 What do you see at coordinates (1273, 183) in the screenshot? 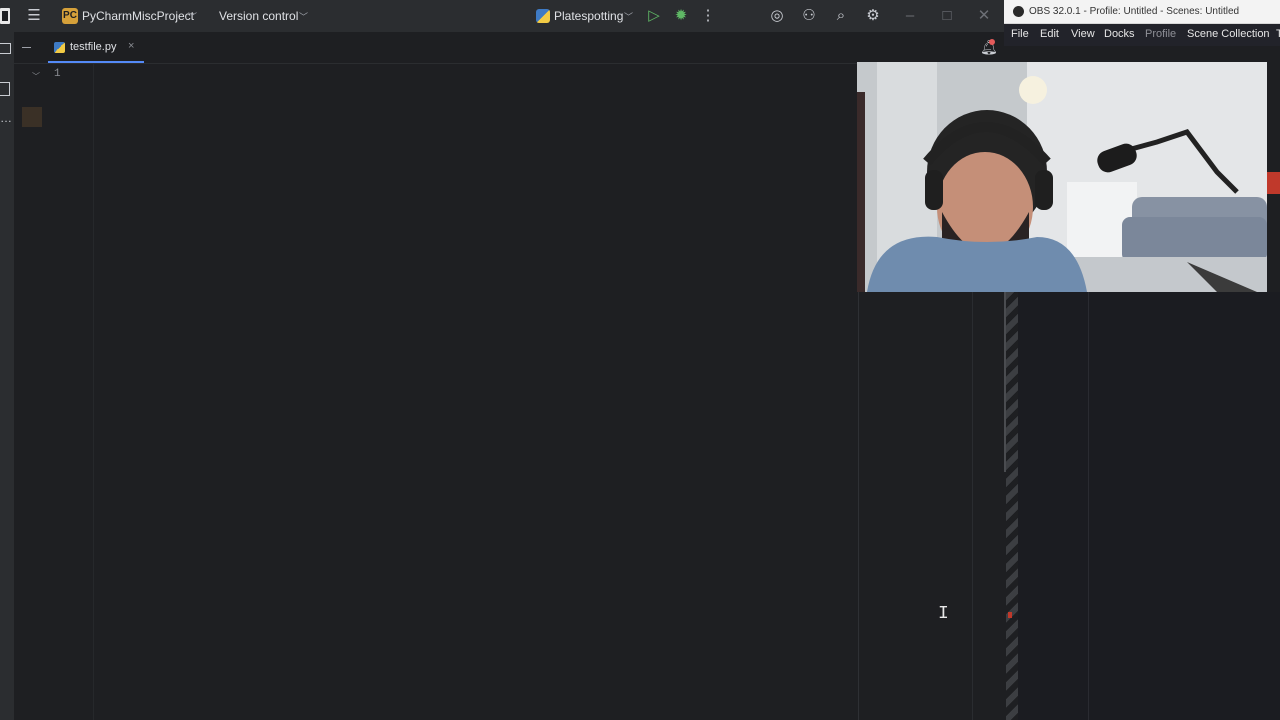
I see `obs-accent-strip` at bounding box center [1273, 183].